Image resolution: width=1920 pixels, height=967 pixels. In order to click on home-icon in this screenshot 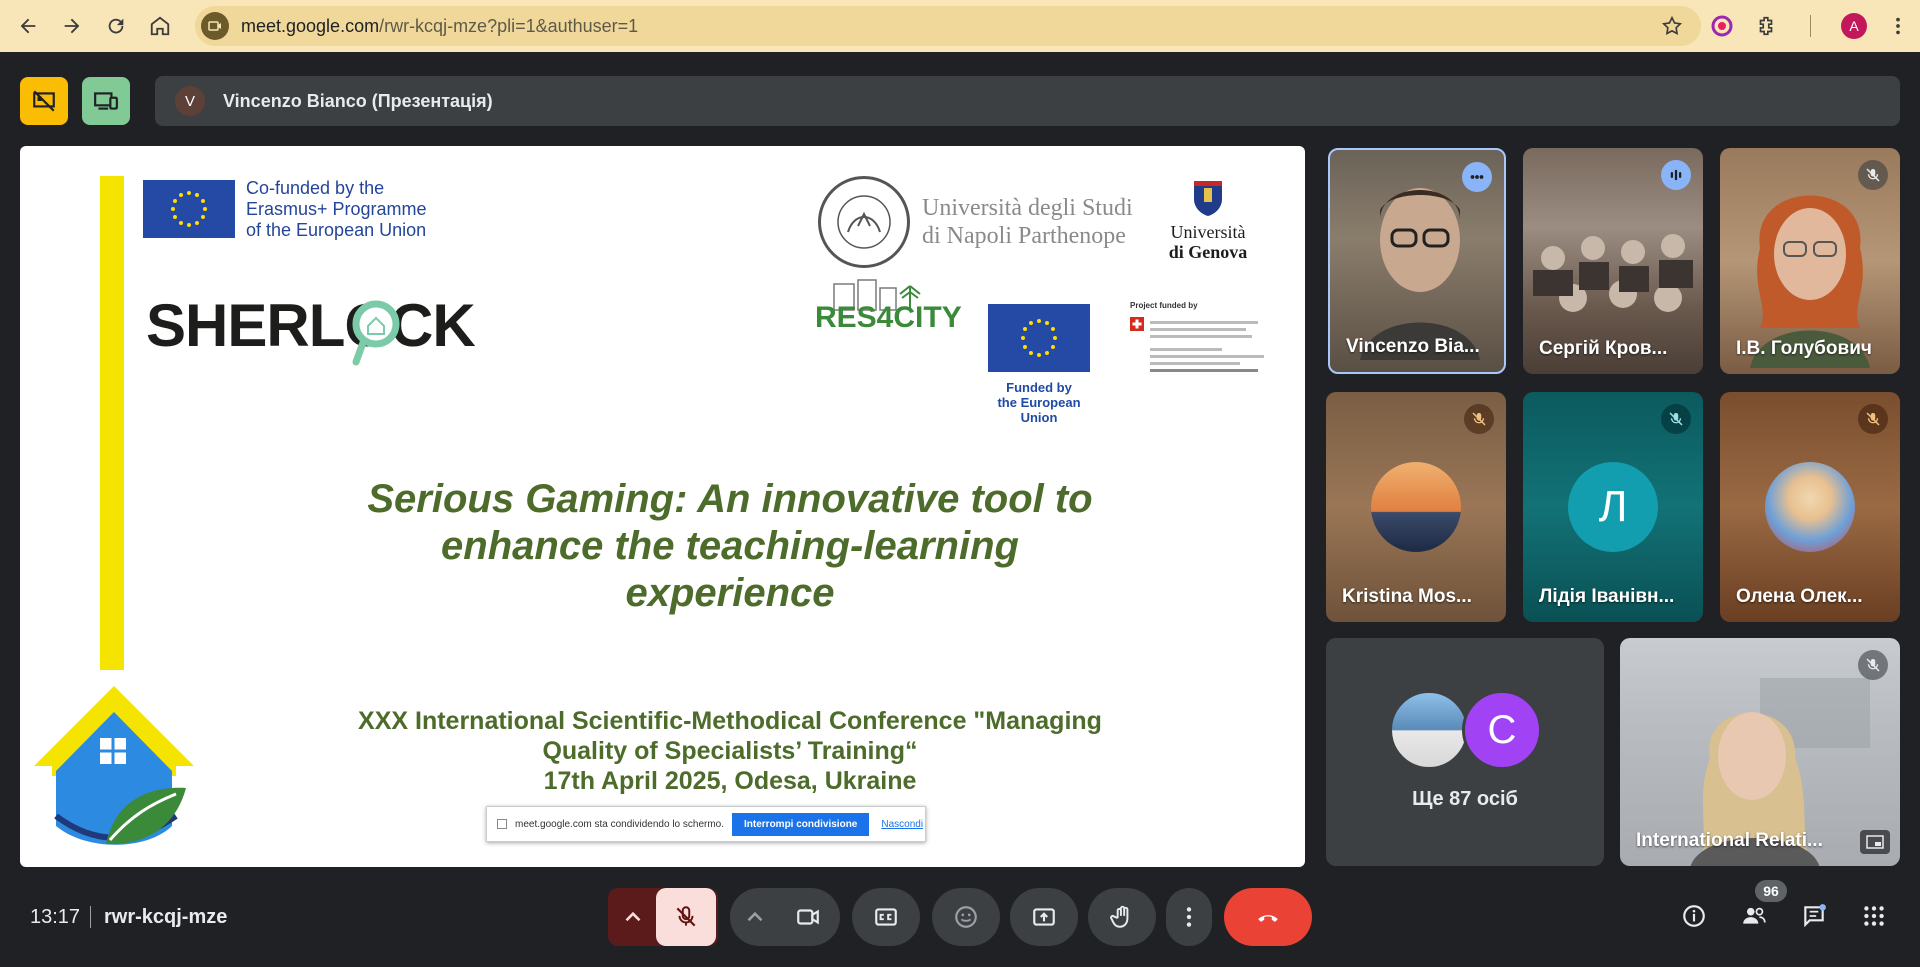, I will do `click(160, 26)`.